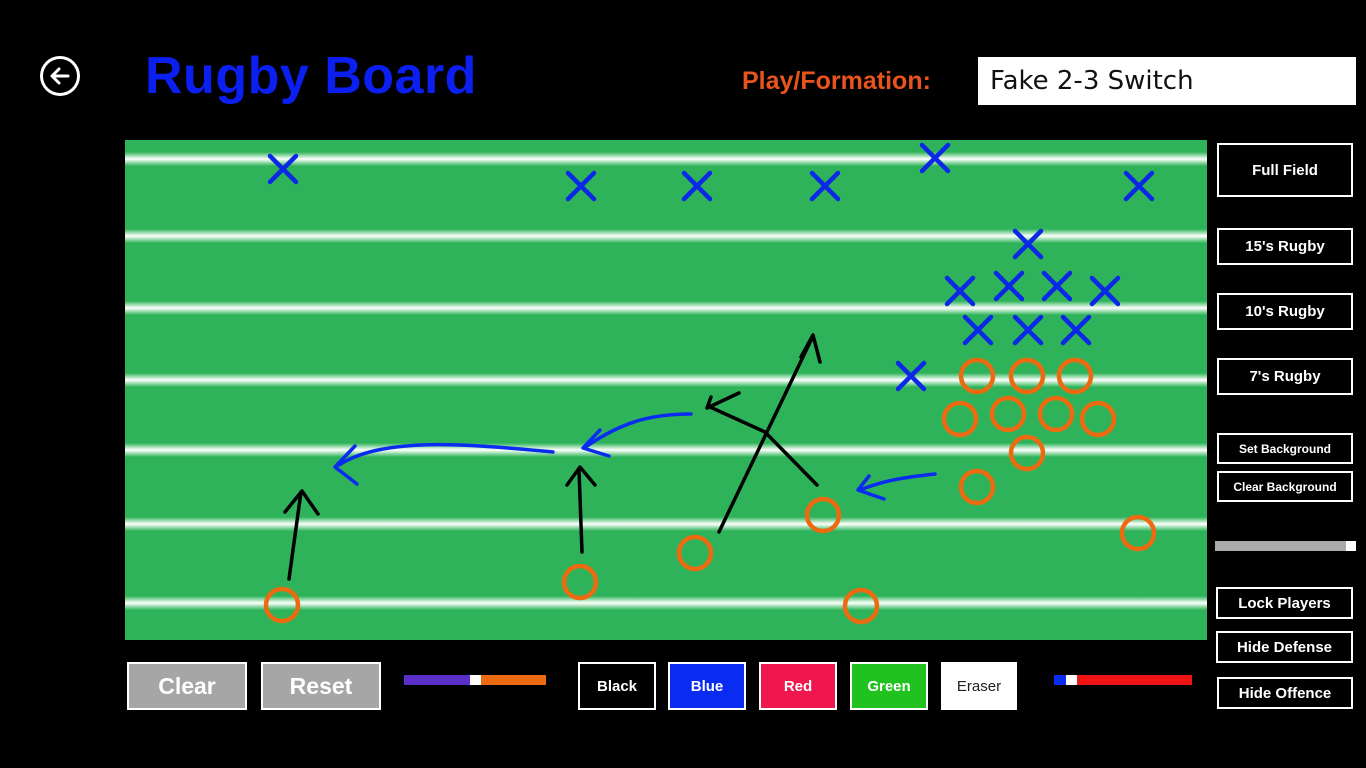 This screenshot has width=1366, height=768. Describe the element at coordinates (1167, 81) in the screenshot. I see `play-formation-input` at that location.